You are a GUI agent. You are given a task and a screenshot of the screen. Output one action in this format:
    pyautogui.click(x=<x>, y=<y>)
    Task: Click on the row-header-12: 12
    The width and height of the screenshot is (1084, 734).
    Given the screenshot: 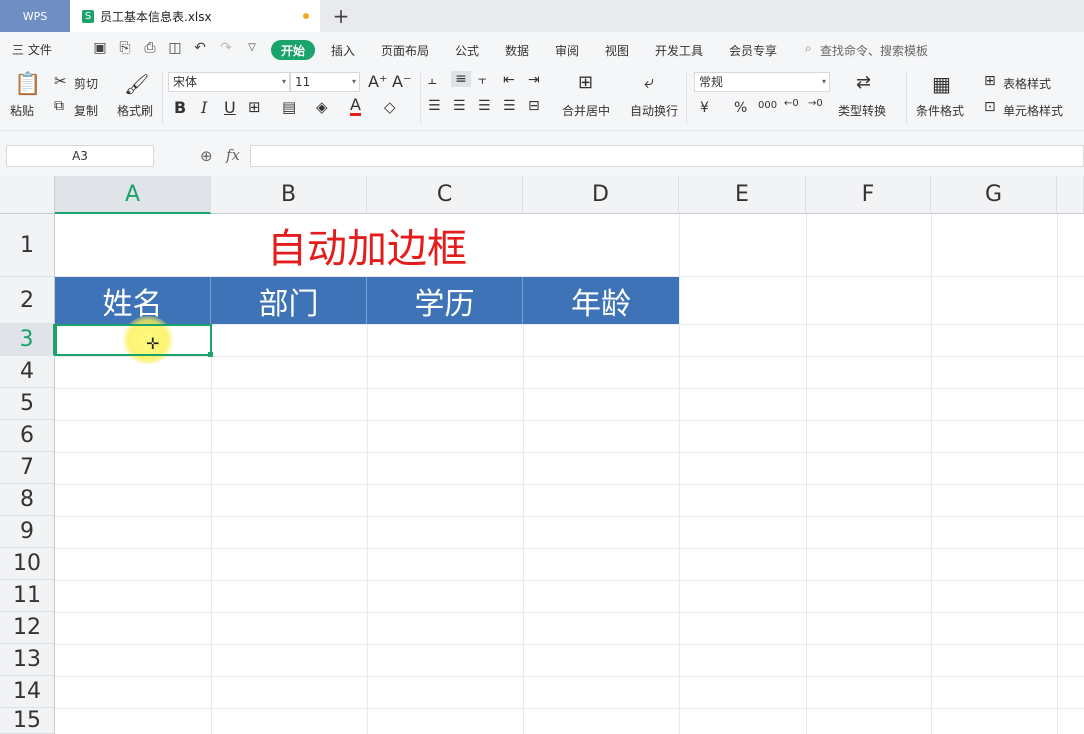 What is the action you would take?
    pyautogui.click(x=27, y=628)
    